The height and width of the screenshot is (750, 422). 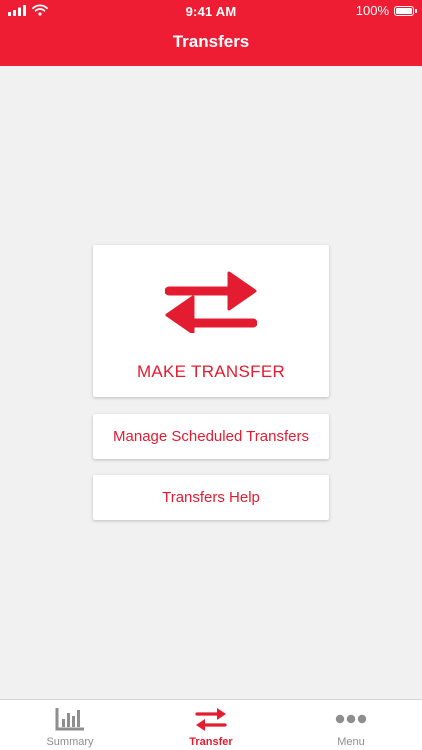 What do you see at coordinates (211, 371) in the screenshot?
I see `make-transfer-label: MAKE TRANSFER` at bounding box center [211, 371].